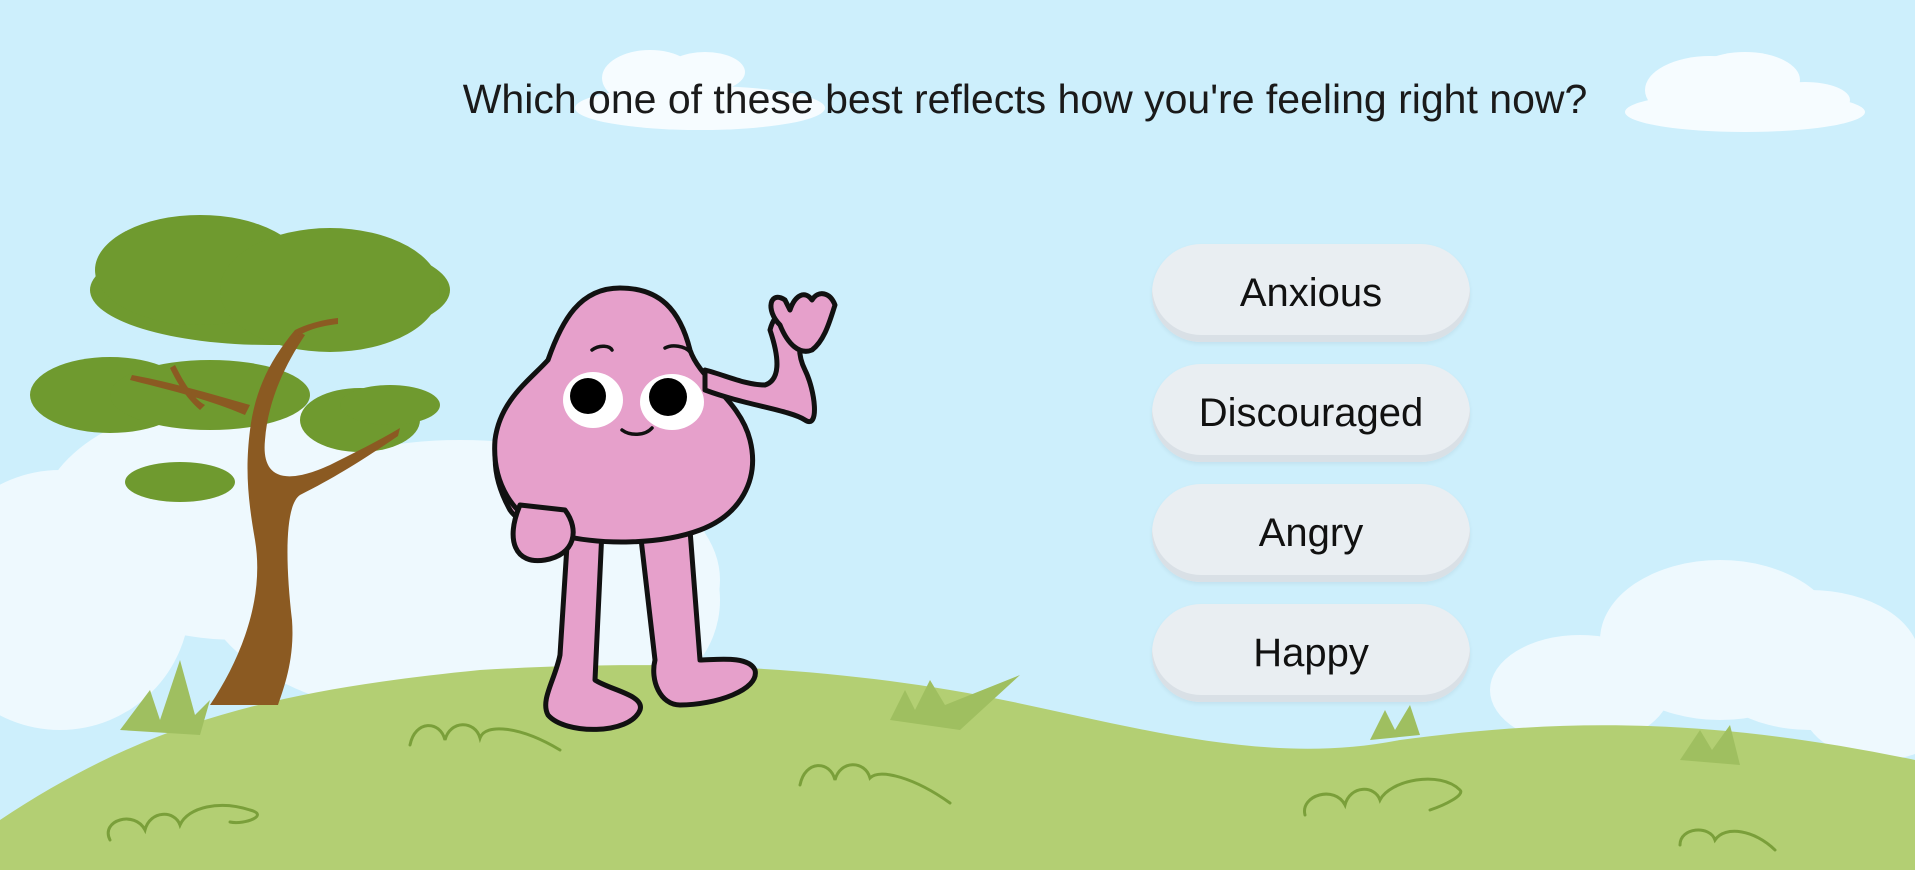 The image size is (1915, 870). What do you see at coordinates (1311, 533) in the screenshot?
I see `option-angry-button: Angry` at bounding box center [1311, 533].